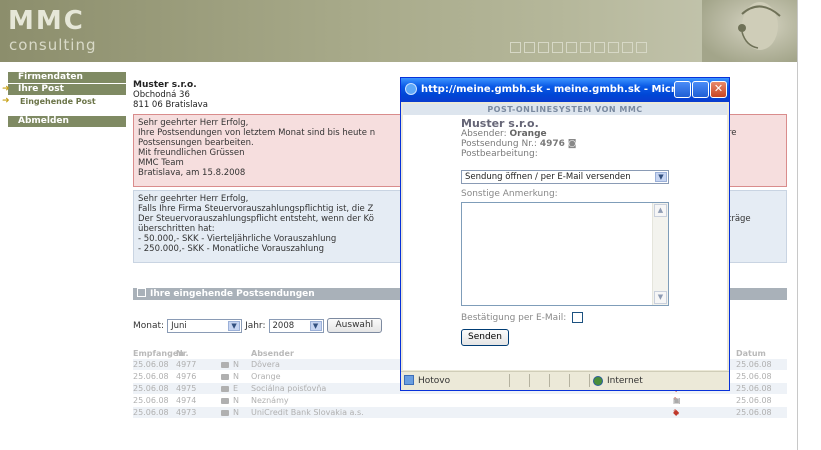 The width and height of the screenshot is (821, 450). What do you see at coordinates (677, 400) in the screenshot?
I see `scan-icon: ▣` at bounding box center [677, 400].